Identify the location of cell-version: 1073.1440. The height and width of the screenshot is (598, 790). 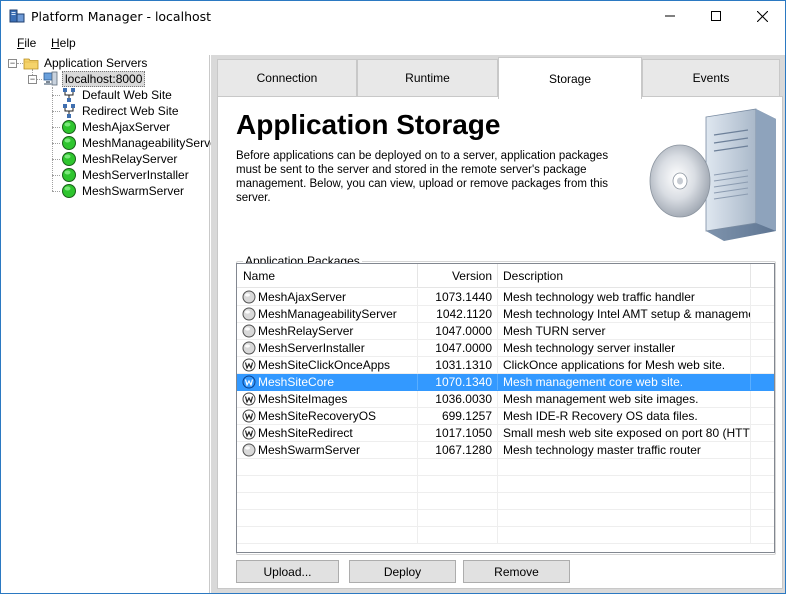
(458, 297).